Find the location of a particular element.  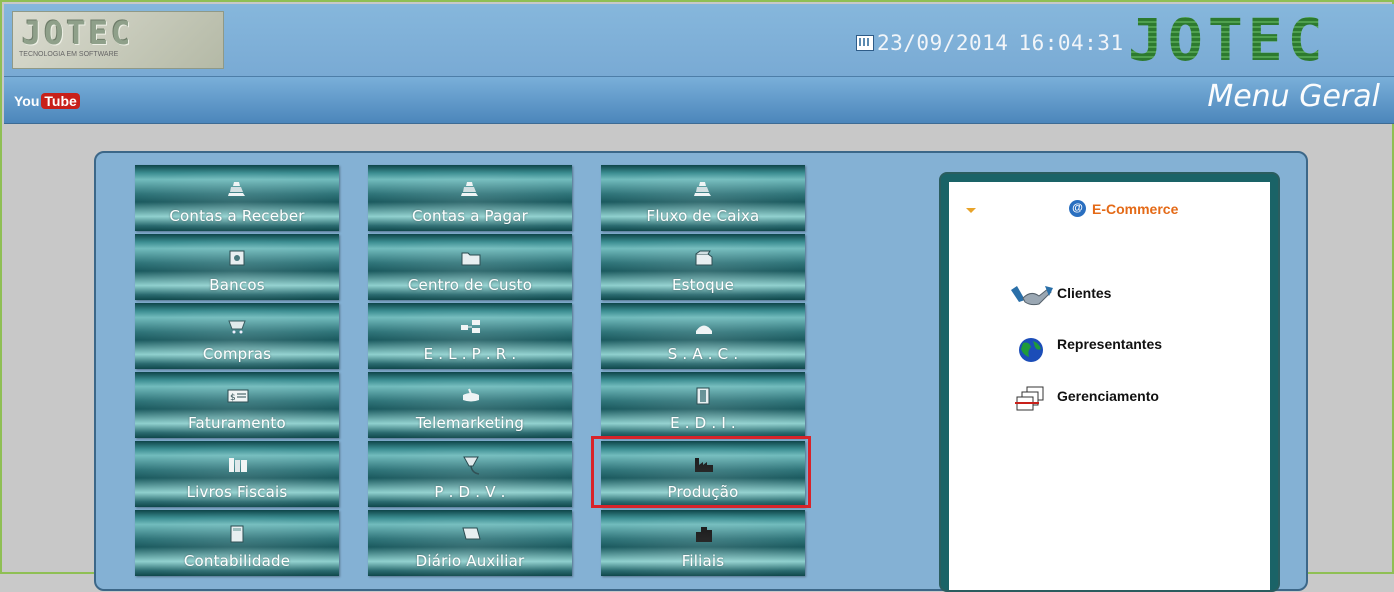

logo-text: JOTEC is located at coordinates (78, 33).